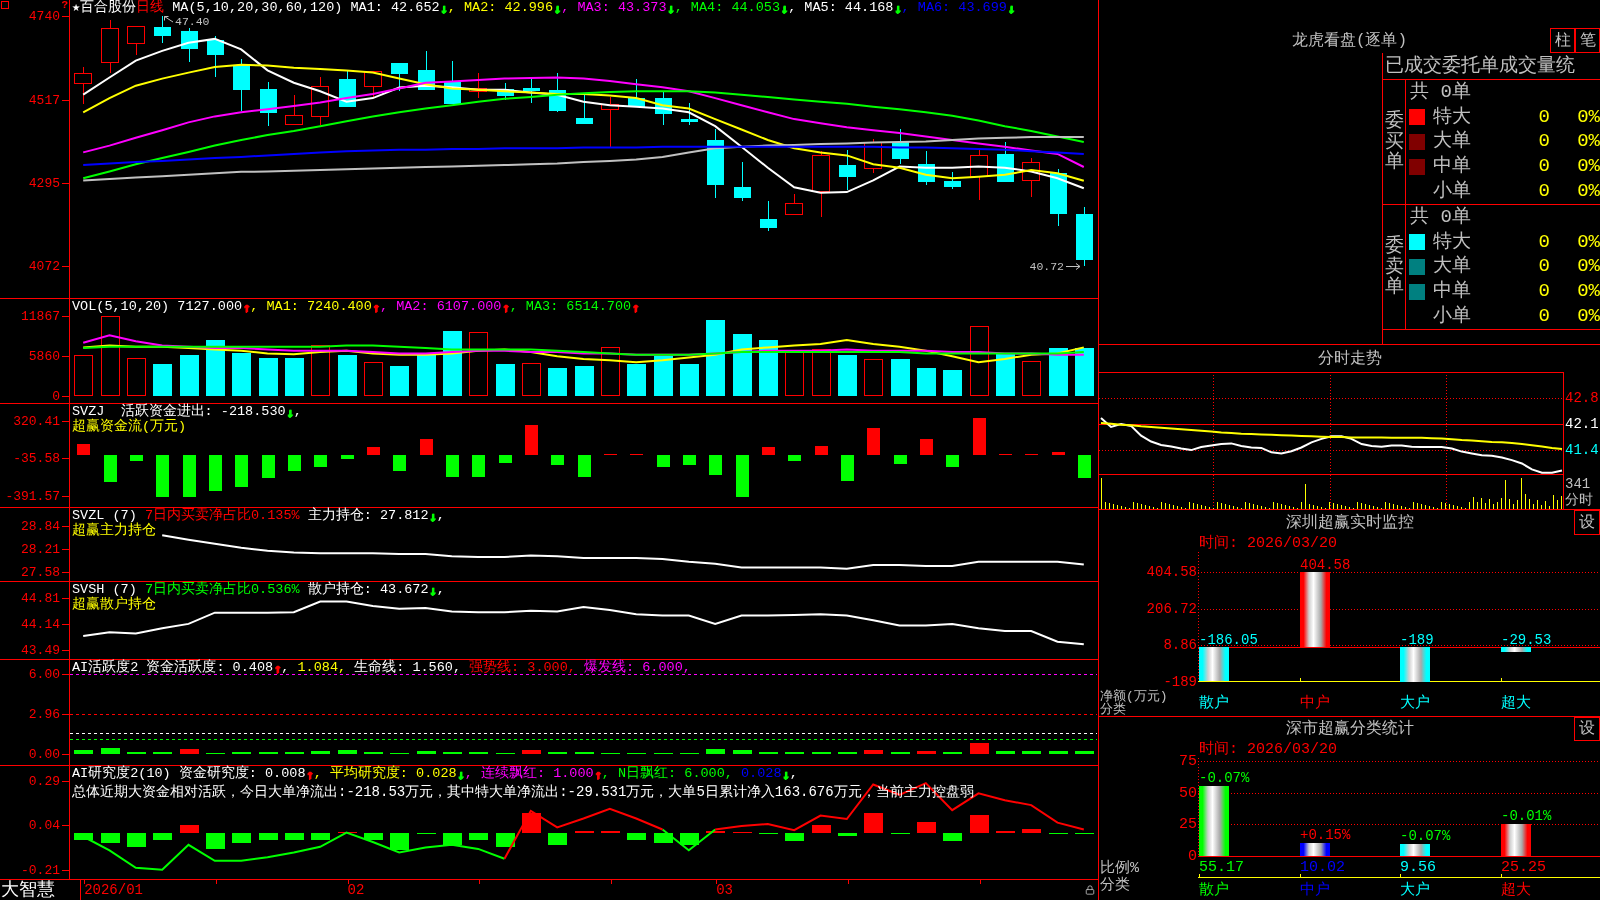 This screenshot has width=1600, height=900. I want to click on axis-tick-label: 43.49, so click(40, 650).